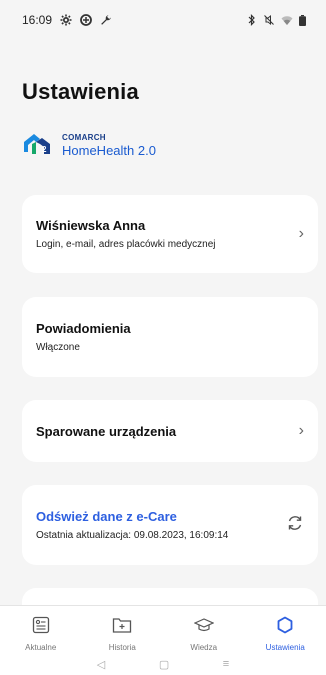  I want to click on notifications-card-text: Powiadomienia Włączone, so click(170, 337).